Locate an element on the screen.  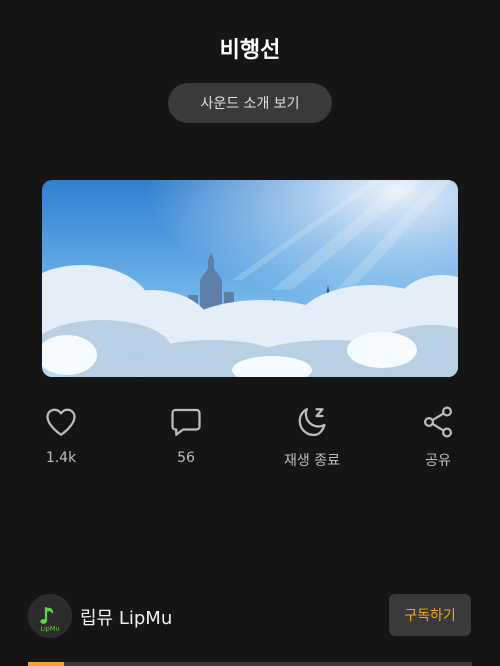
share-label: 공유 is located at coordinates (438, 461).